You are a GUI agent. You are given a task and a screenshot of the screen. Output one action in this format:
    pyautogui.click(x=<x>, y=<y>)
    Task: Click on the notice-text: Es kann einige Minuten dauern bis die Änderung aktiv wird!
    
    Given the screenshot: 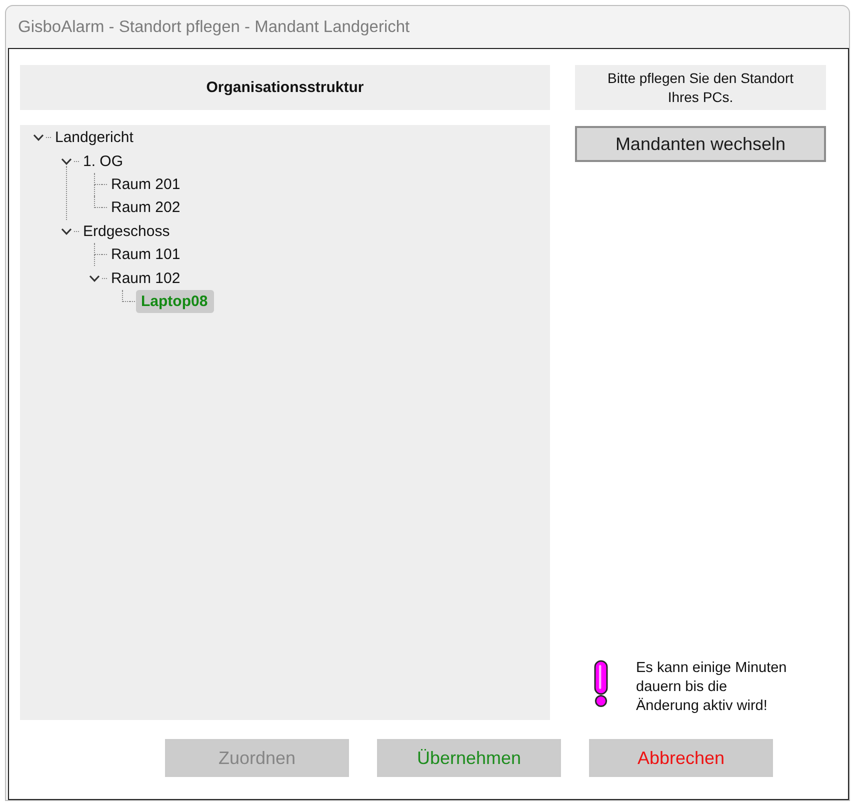 What is the action you would take?
    pyautogui.click(x=711, y=687)
    